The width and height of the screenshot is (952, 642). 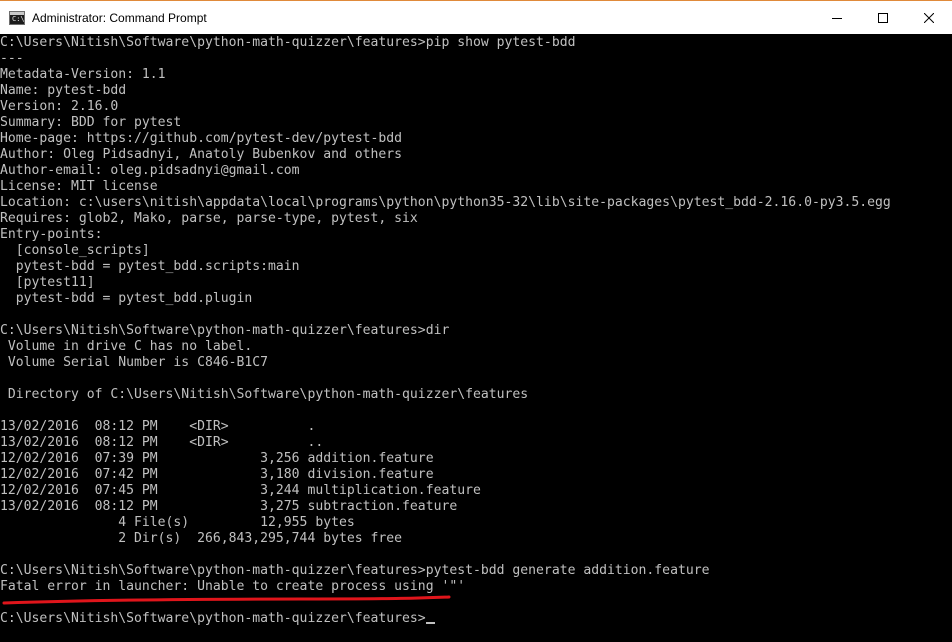 I want to click on window-title: Administrator: Command Prompt, so click(x=119, y=17).